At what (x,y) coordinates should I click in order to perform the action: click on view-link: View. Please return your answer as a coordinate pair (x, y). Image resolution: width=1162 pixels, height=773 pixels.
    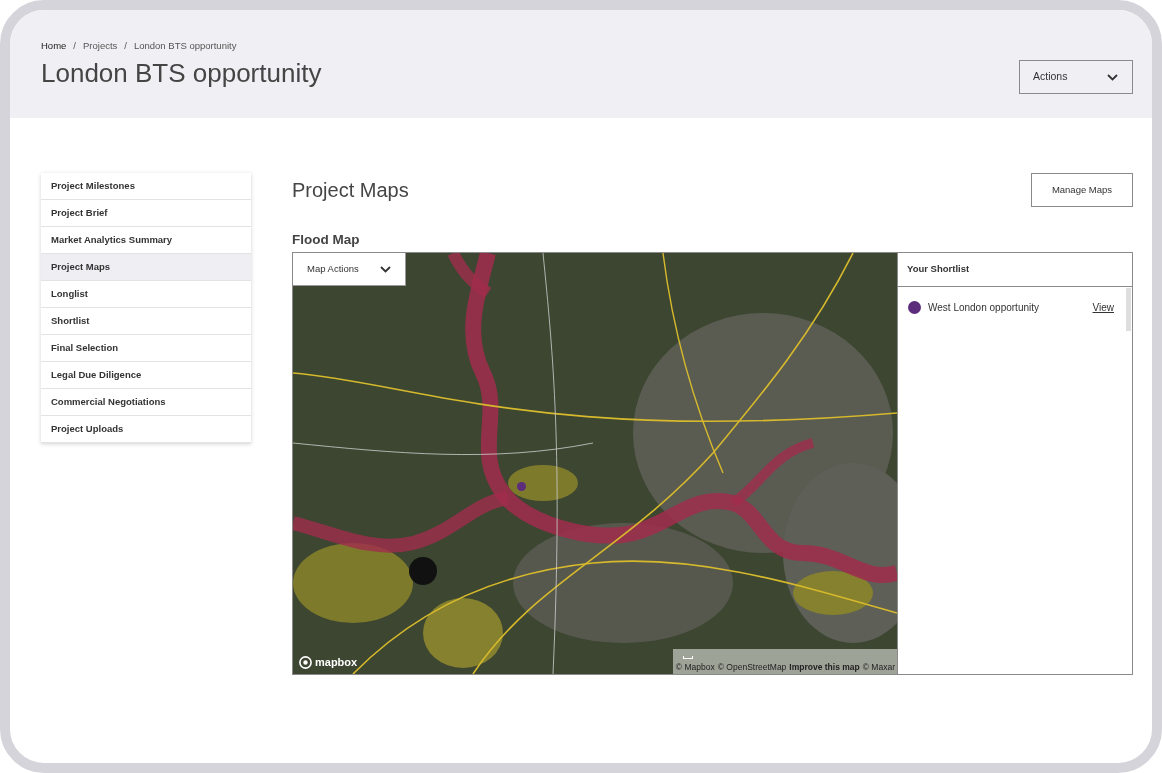
    Looking at the image, I should click on (1103, 307).